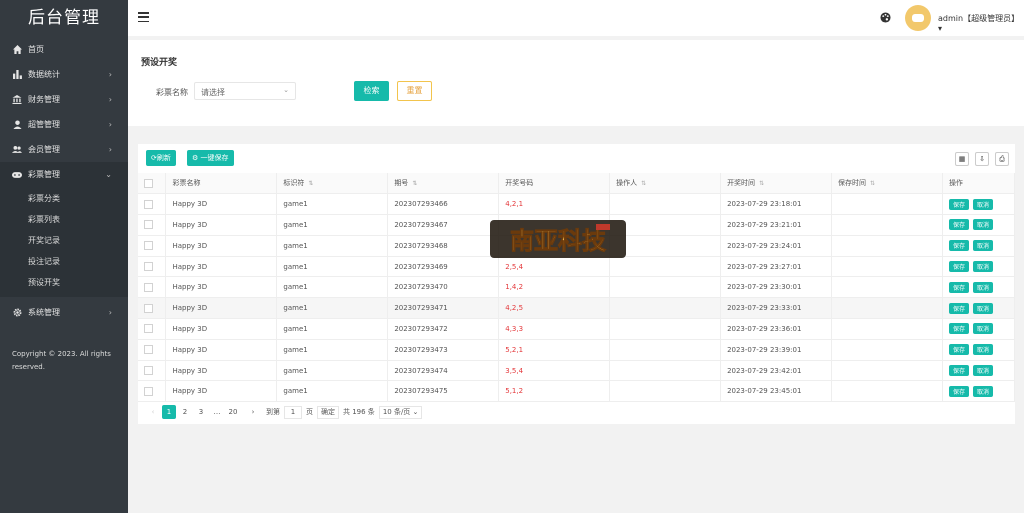 The image size is (1024, 513). Describe the element at coordinates (253, 412) in the screenshot. I see `next-page-button: ›` at that location.